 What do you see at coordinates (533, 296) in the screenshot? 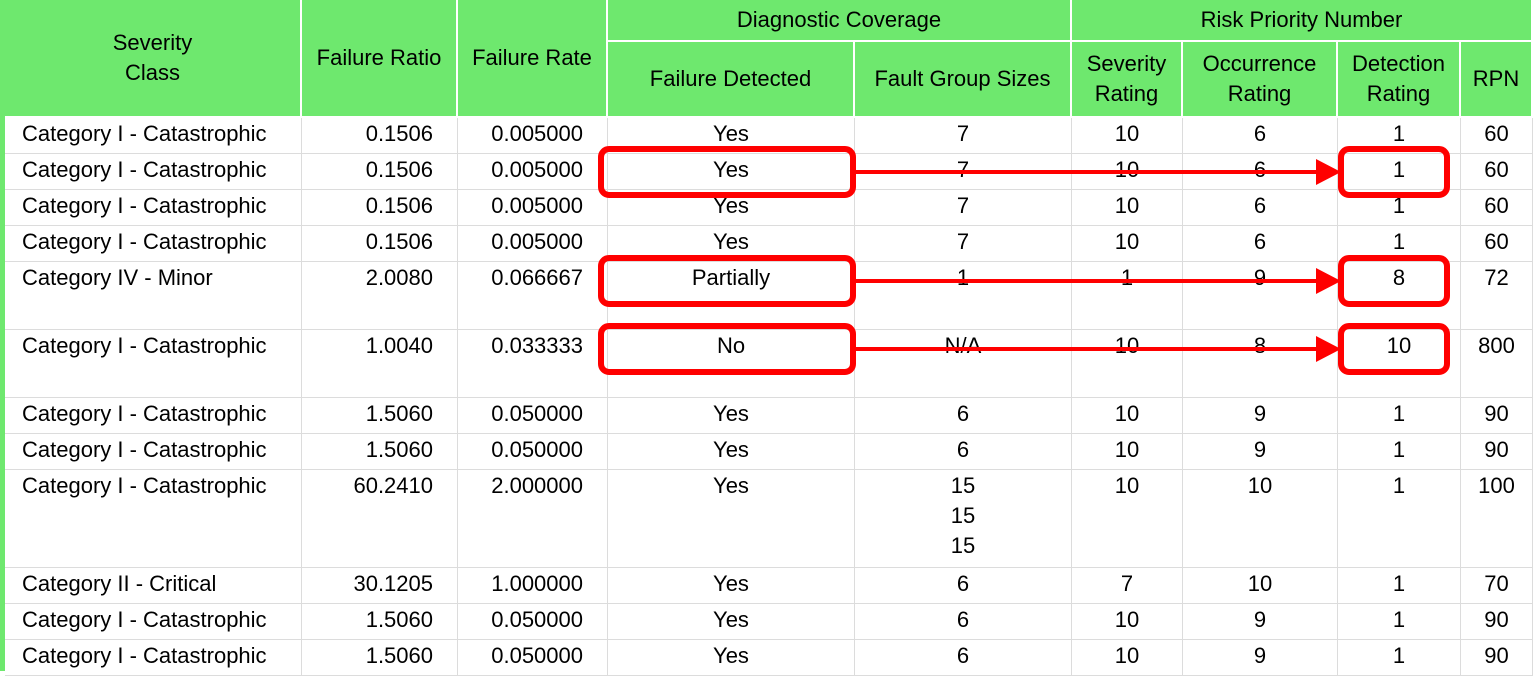
I see `cell-failure-rate: 0.066667` at bounding box center [533, 296].